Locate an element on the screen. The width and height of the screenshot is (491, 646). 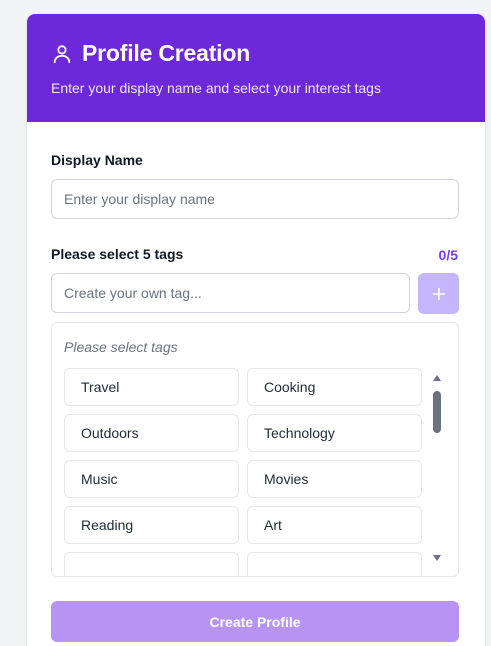
display-name-input is located at coordinates (255, 199).